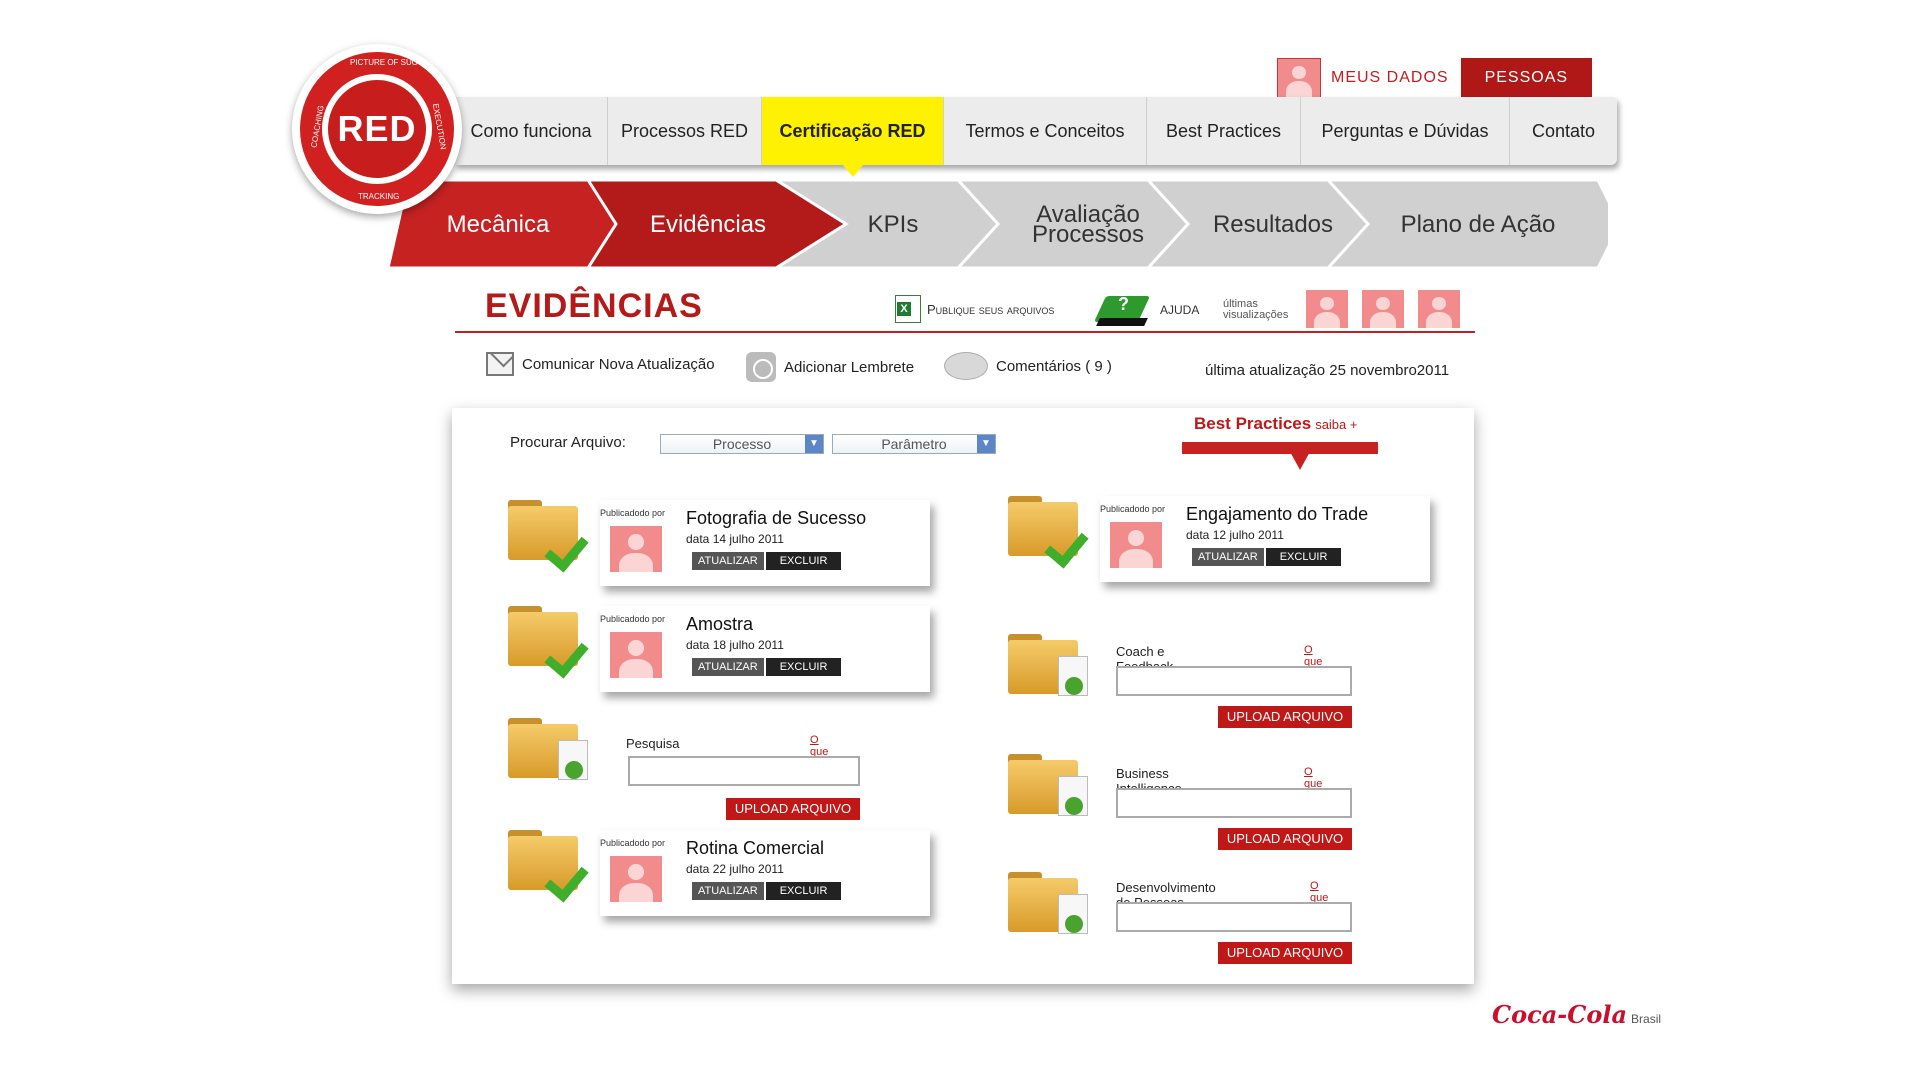 The image size is (1920, 1080). I want to click on adicionar-lembrete-link: Adicionar Lembrete, so click(830, 367).